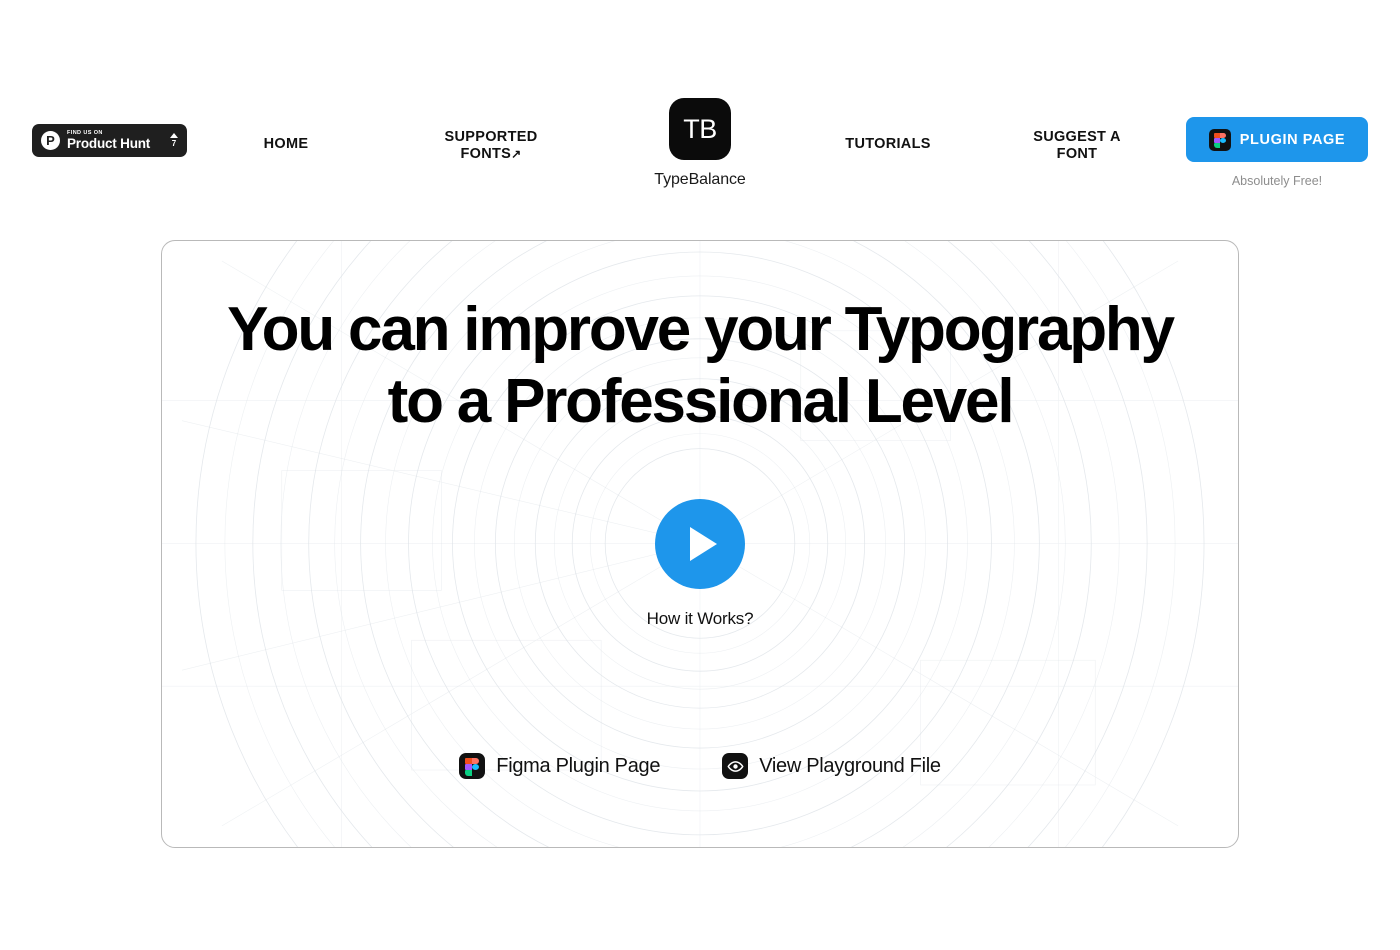 This screenshot has width=1400, height=950. What do you see at coordinates (1292, 139) in the screenshot?
I see `plugin-page-button-label: PLUGIN PAGE` at bounding box center [1292, 139].